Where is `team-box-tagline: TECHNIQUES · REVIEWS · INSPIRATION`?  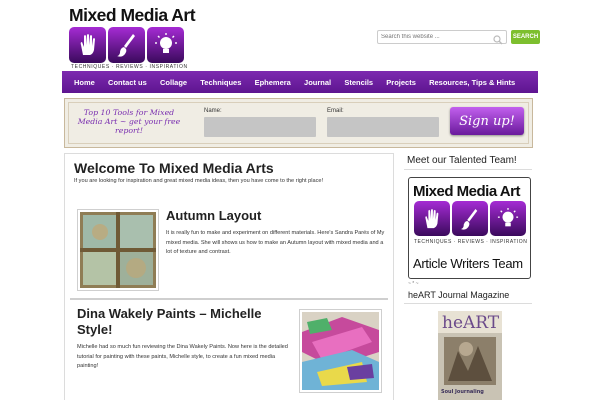 team-box-tagline: TECHNIQUES · REVIEWS · INSPIRATION is located at coordinates (471, 242).